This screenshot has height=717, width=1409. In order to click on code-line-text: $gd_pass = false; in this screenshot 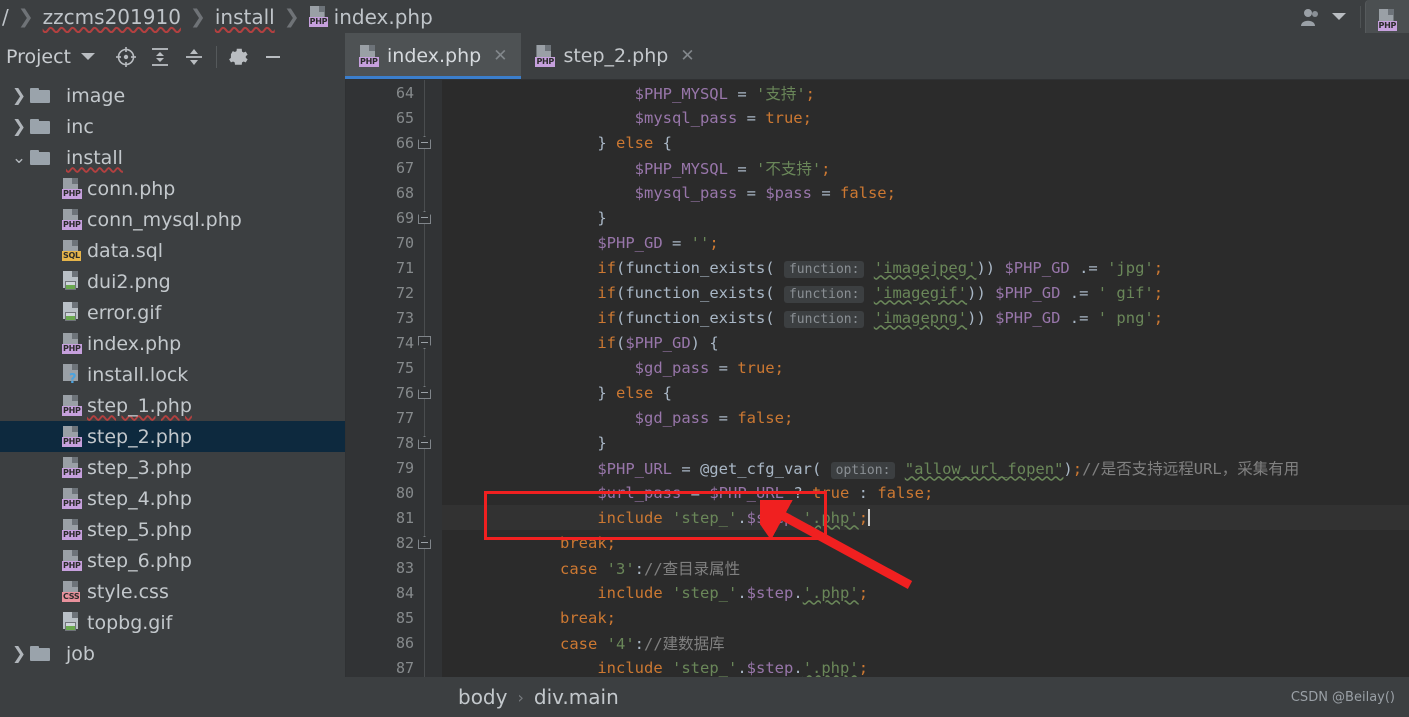, I will do `click(714, 417)`.